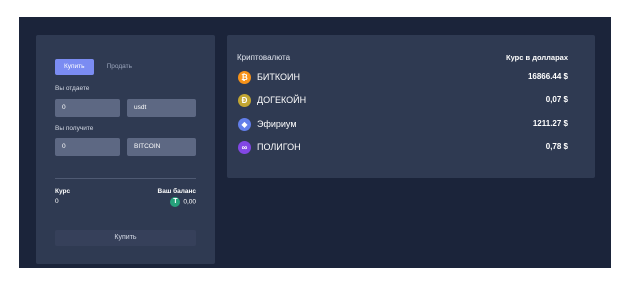  I want to click on header-price: Курс в долларах, so click(537, 57).